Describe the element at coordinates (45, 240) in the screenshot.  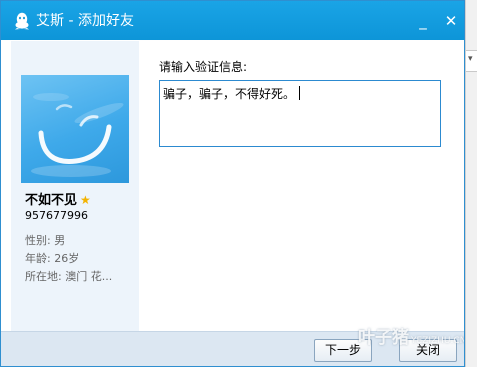
I see `gender-info: 性别: 男` at that location.